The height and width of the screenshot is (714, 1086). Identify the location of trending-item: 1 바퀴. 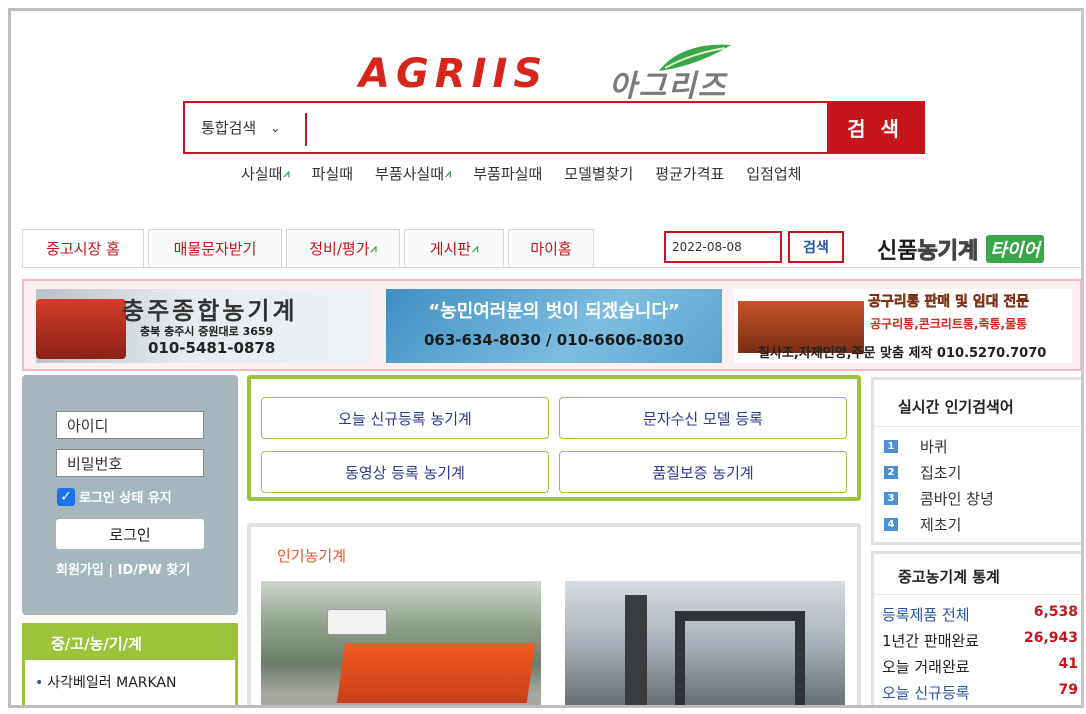
(916, 446).